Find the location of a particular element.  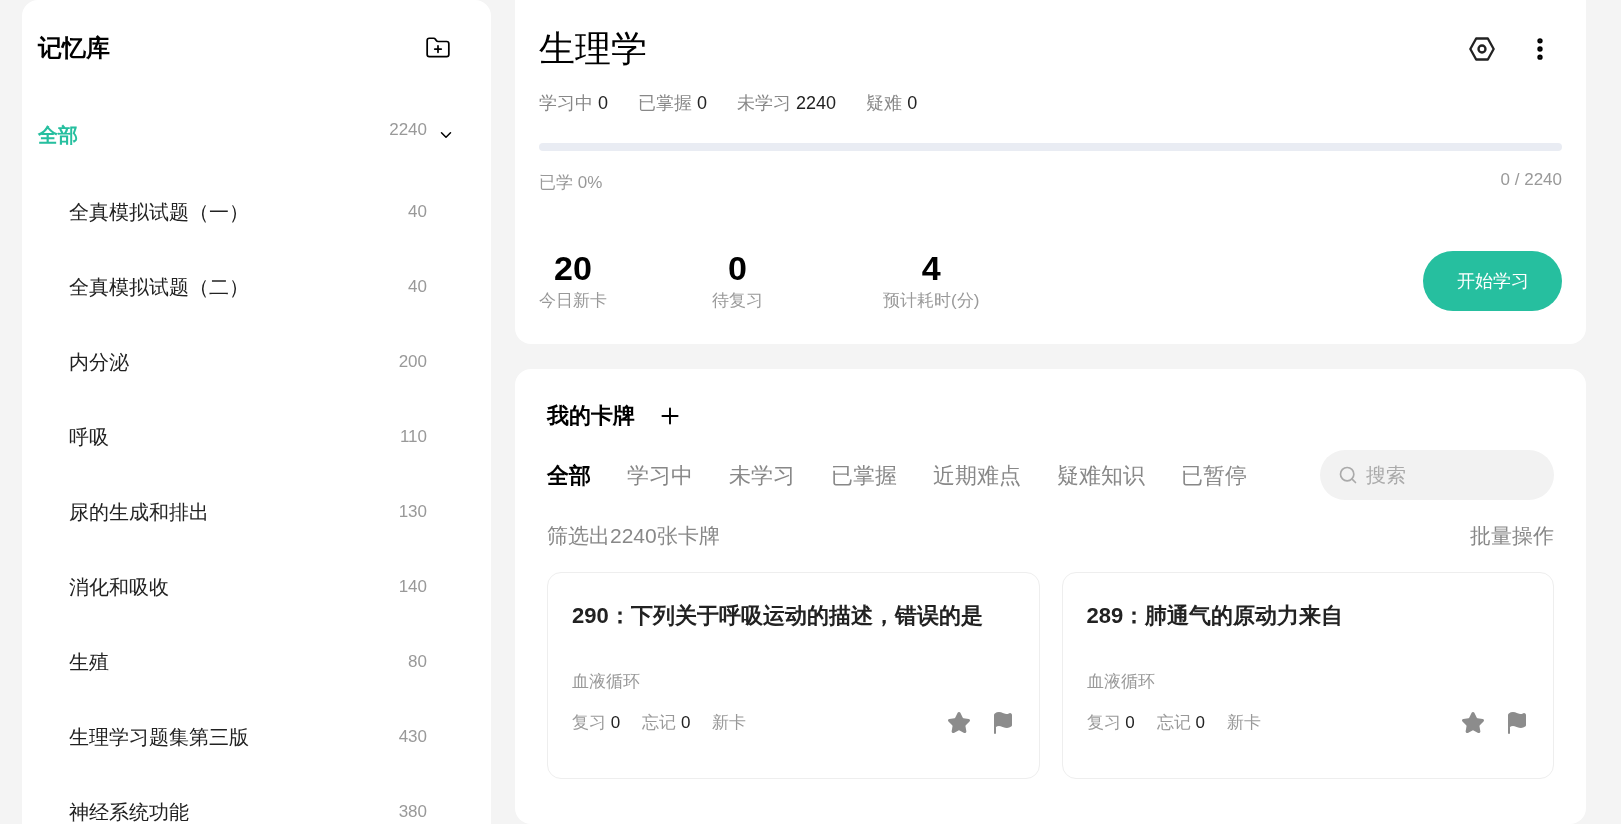

card-title: 290：下列关于呼吸运动的描述，错误的是 is located at coordinates (778, 615).